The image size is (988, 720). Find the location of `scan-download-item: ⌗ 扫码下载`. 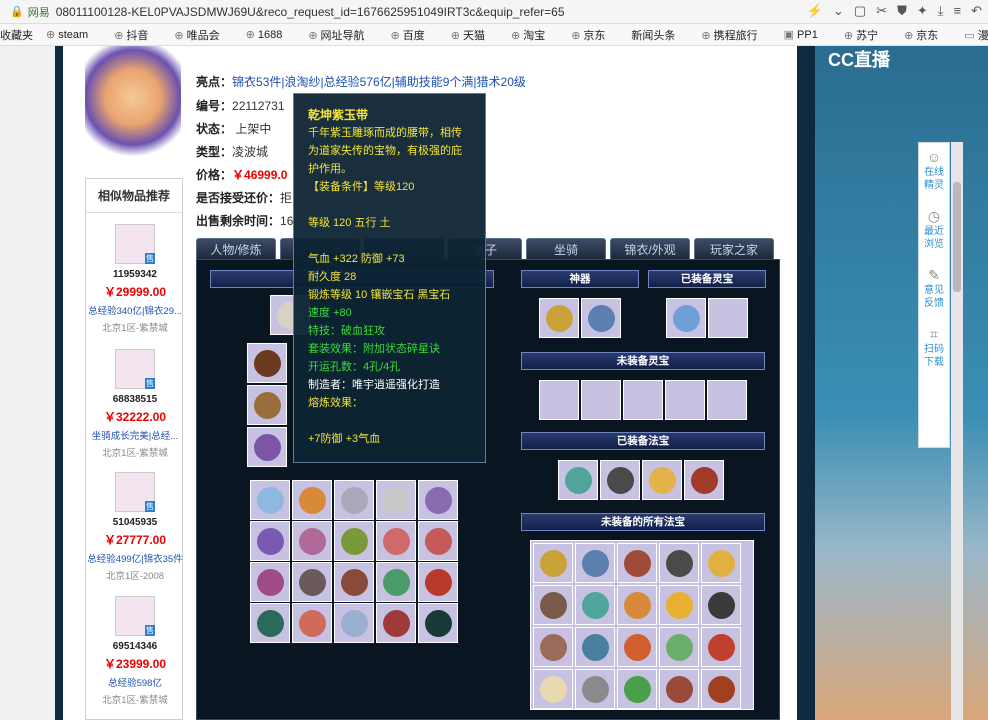

scan-download-item: ⌗ 扫码下载 is located at coordinates (934, 348).